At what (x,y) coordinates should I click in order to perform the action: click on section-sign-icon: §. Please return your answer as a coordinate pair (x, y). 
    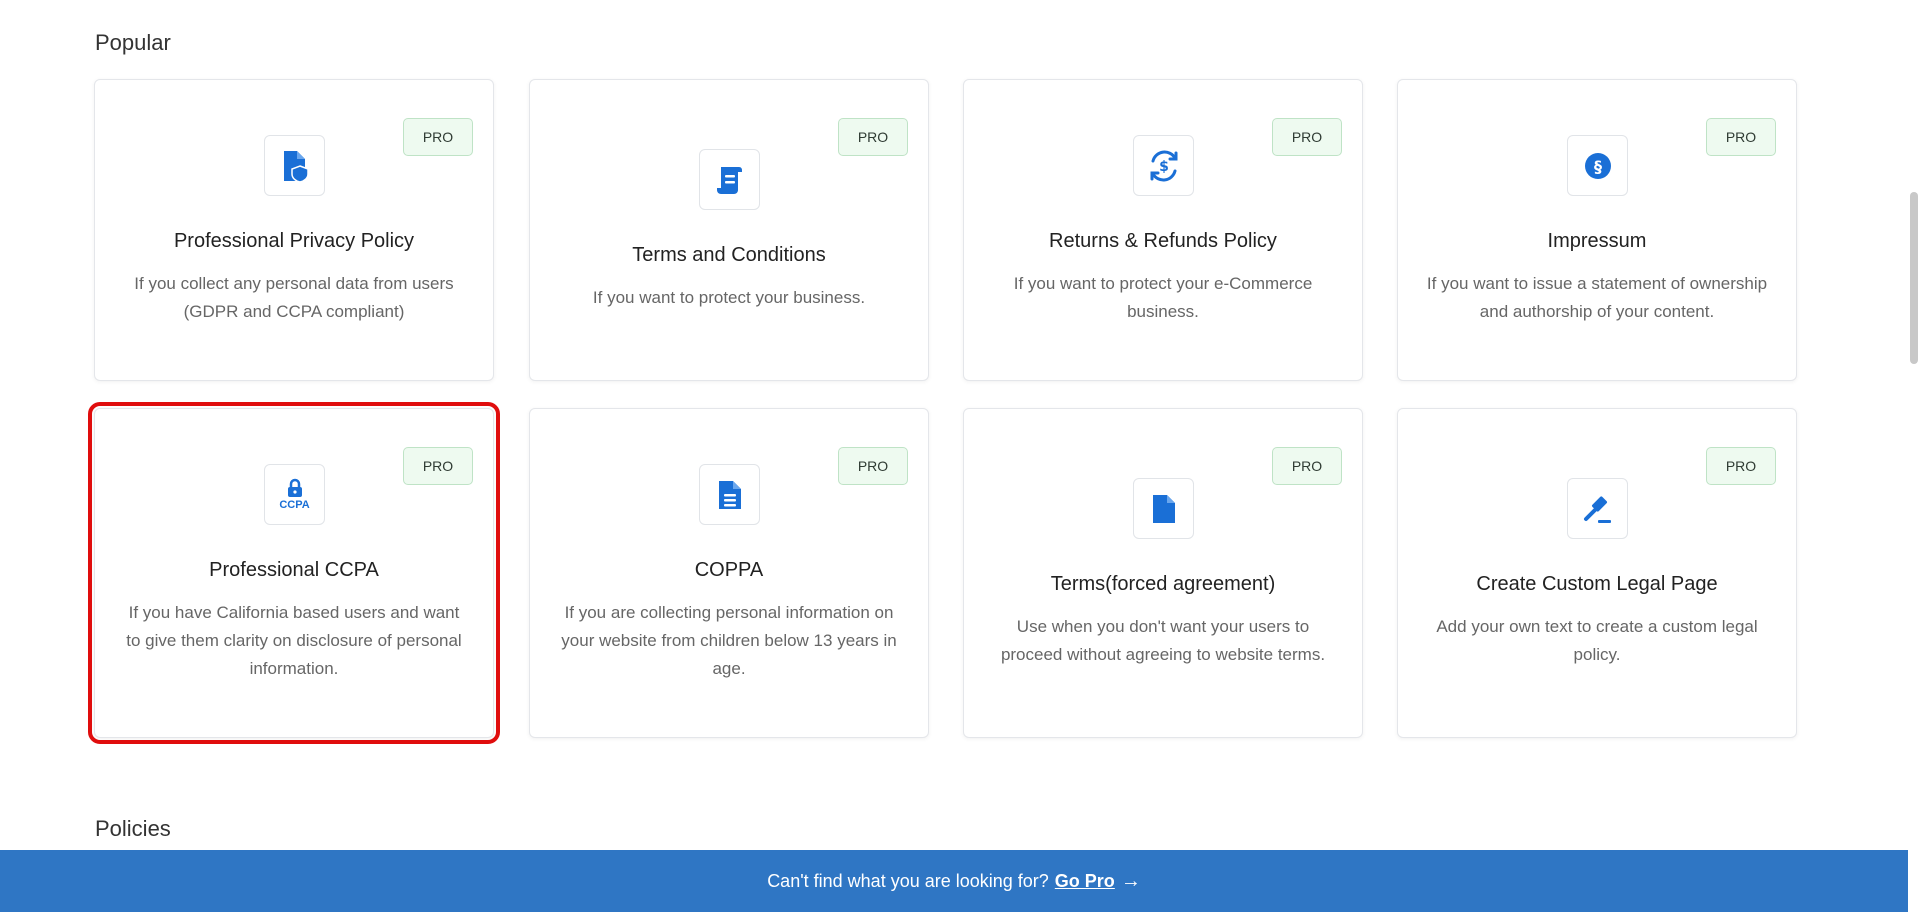
    Looking at the image, I should click on (1597, 165).